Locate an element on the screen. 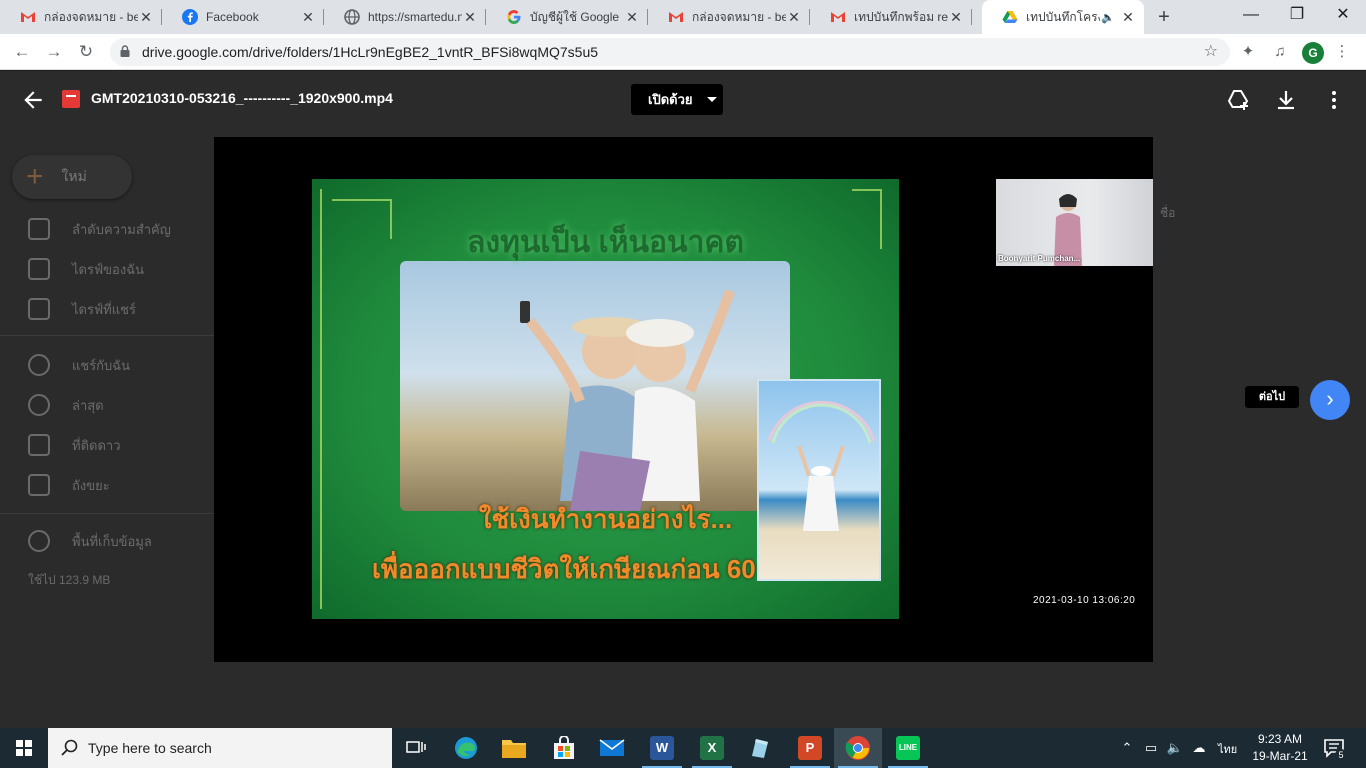  open-with-label: เปิดด้วย is located at coordinates (670, 99).